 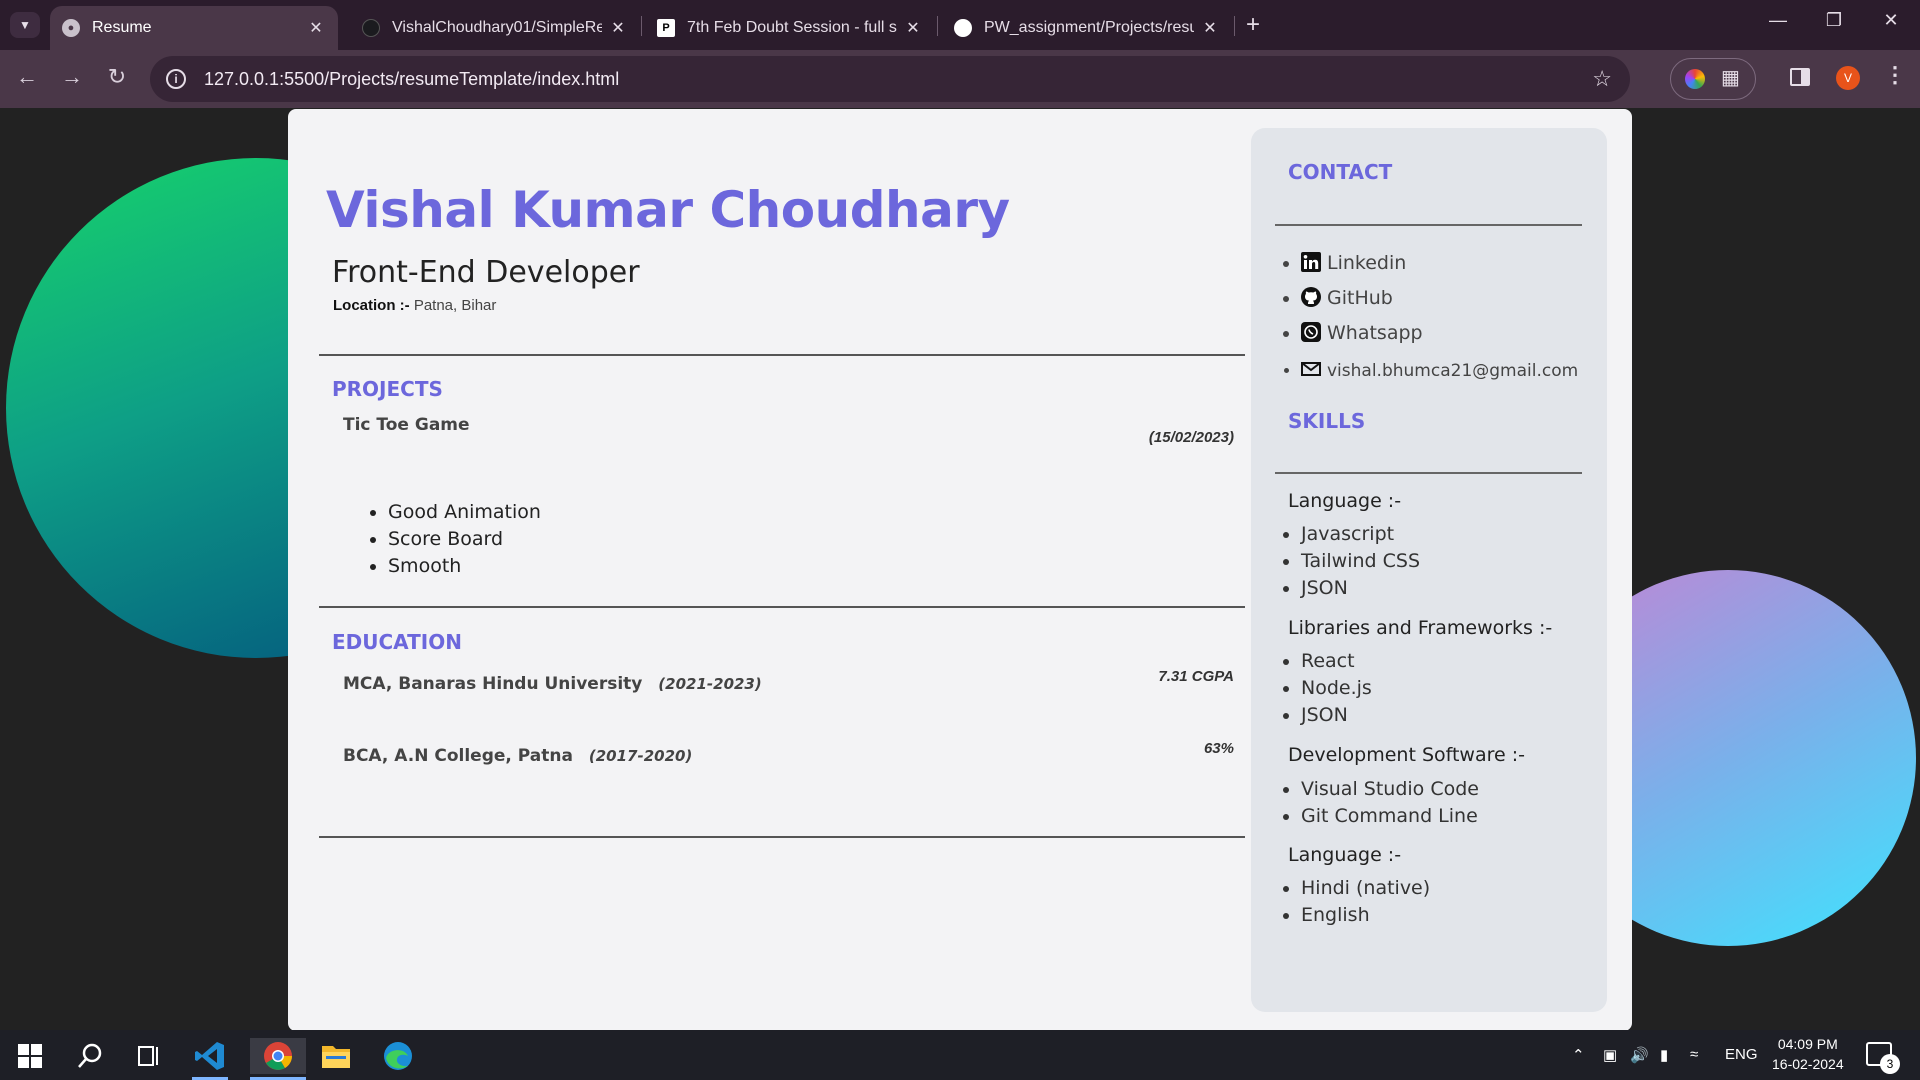 I want to click on education-degree: BCA, A.N College, Patna, so click(x=458, y=756).